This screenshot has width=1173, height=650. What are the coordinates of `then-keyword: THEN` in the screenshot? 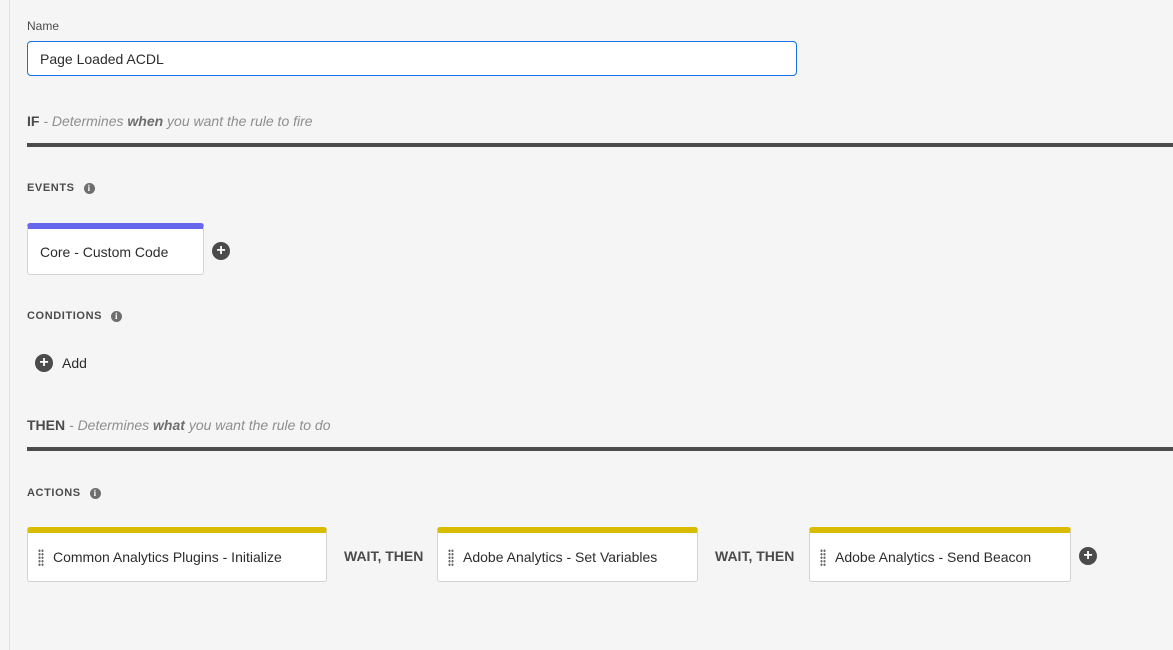 It's located at (46, 425).